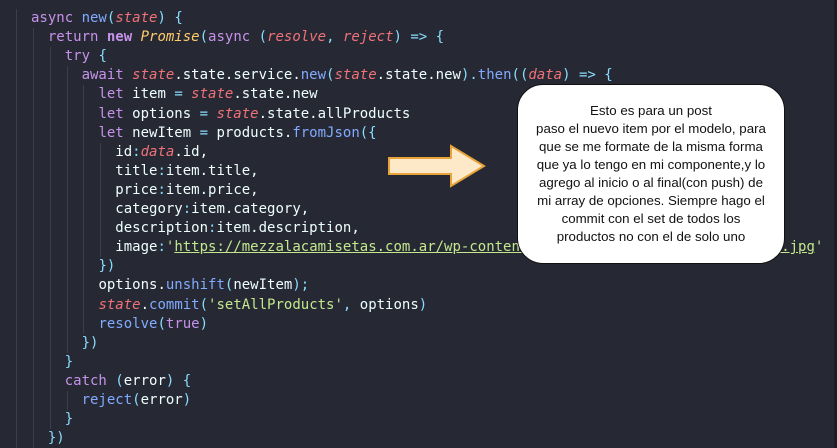 The height and width of the screenshot is (448, 837). Describe the element at coordinates (334, 113) in the screenshot. I see `code-token: .state.allProducts` at that location.